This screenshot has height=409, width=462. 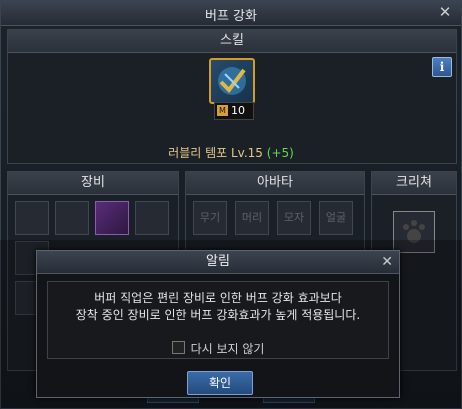 What do you see at coordinates (252, 218) in the screenshot?
I see `avatar-slot-hair: 머리` at bounding box center [252, 218].